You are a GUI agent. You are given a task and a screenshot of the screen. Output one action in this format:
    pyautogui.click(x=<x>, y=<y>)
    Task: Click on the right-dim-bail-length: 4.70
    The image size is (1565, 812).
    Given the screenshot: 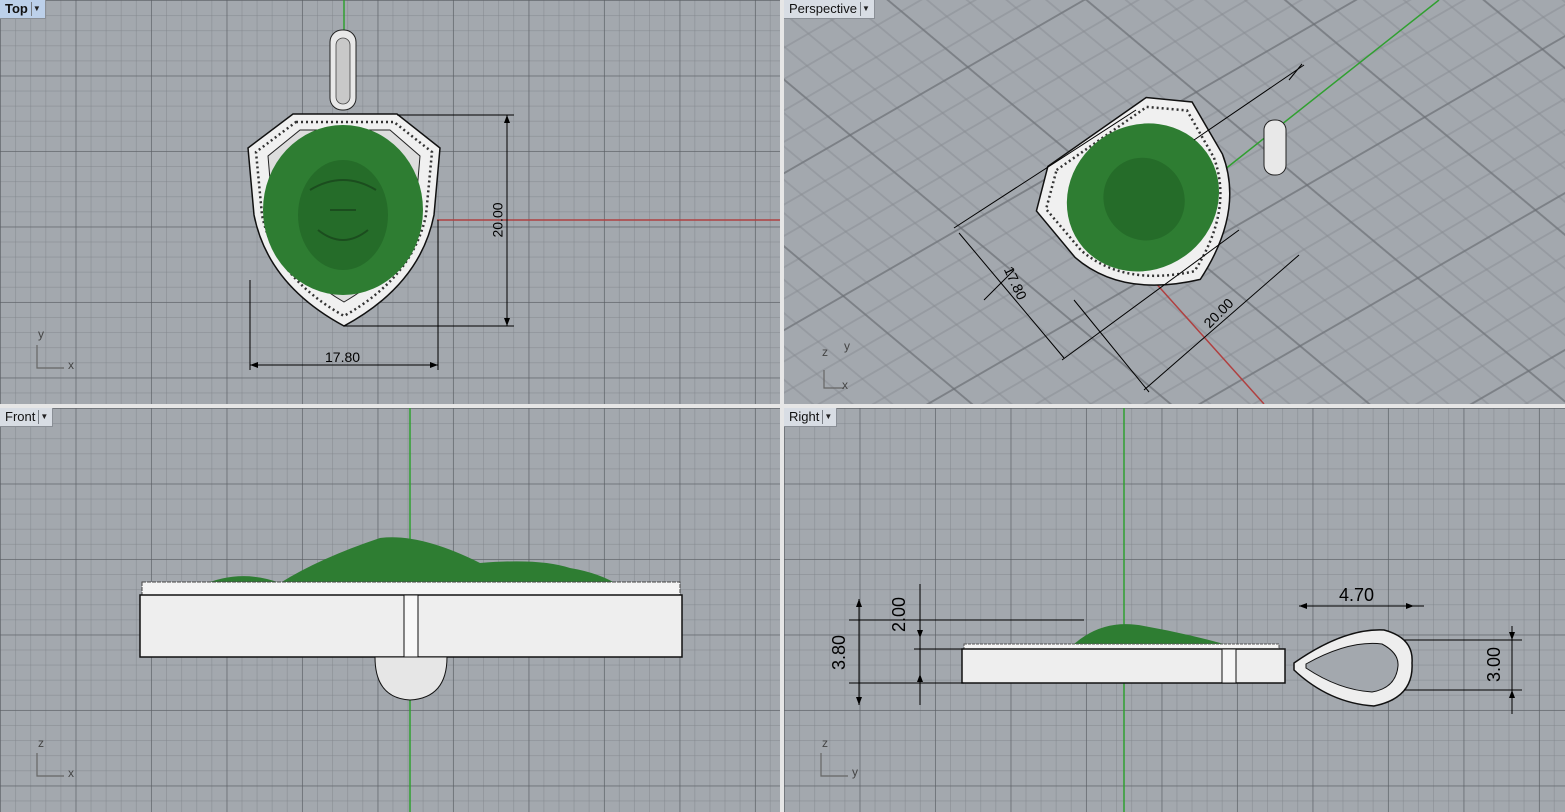 What is the action you would take?
    pyautogui.click(x=1357, y=595)
    